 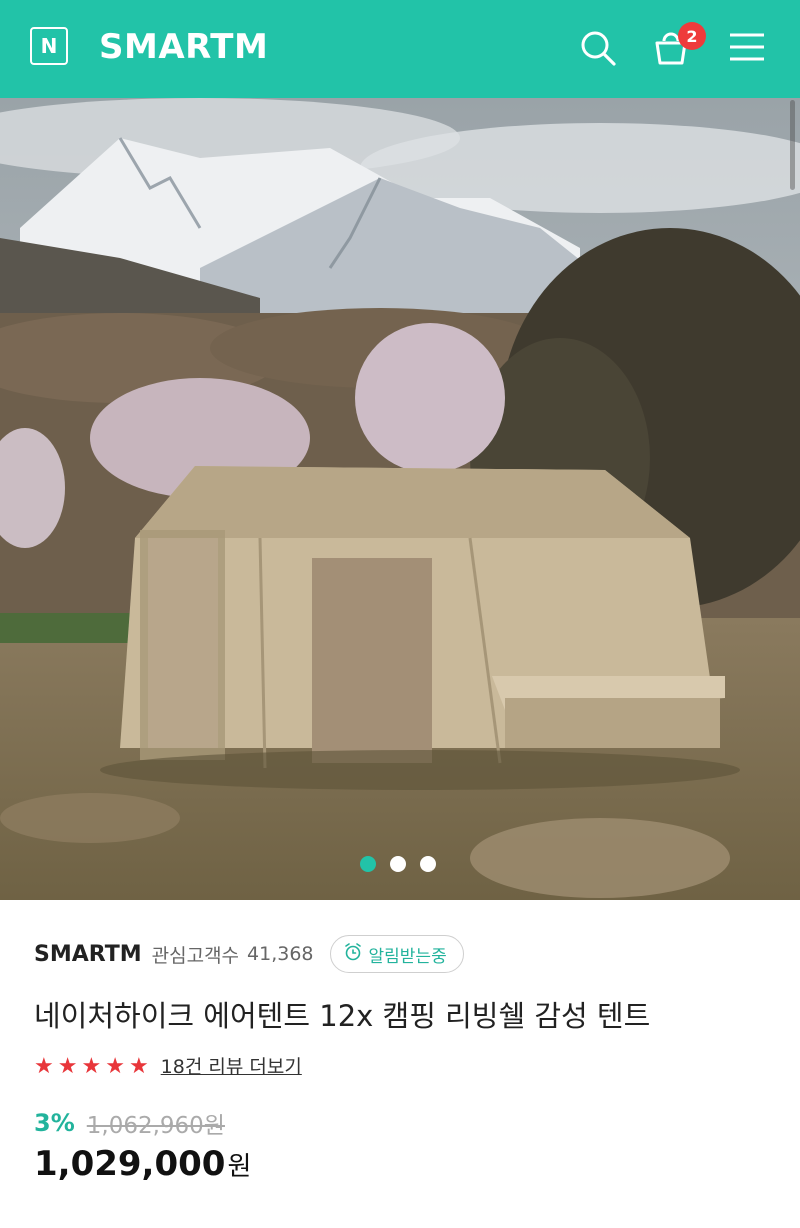 I want to click on sale-price: 1,029,000, so click(x=130, y=1164).